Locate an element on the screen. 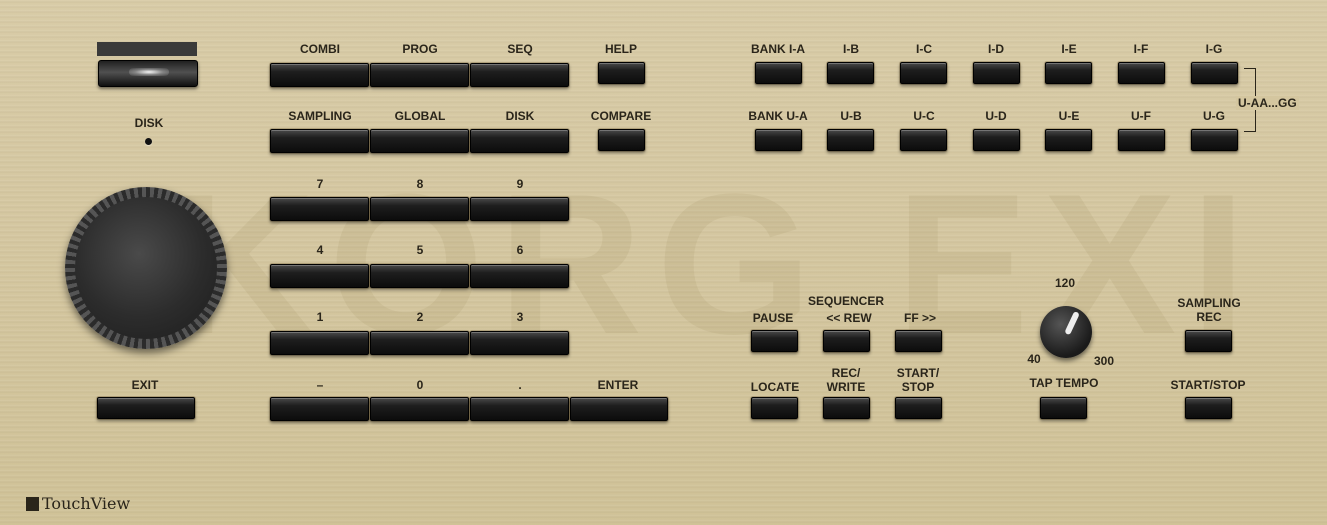 This screenshot has width=1327, height=525. compare-label: COMPARE is located at coordinates (621, 116).